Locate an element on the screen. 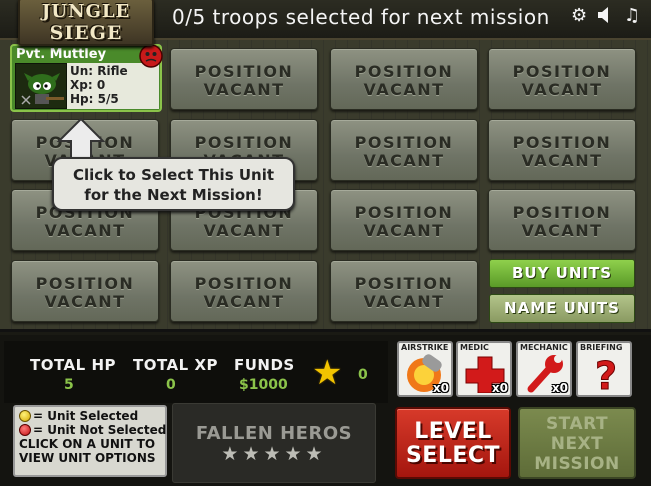 Image resolution: width=651 pixels, height=486 pixels. logo-line-1: JUNGLE is located at coordinates (86, 11).